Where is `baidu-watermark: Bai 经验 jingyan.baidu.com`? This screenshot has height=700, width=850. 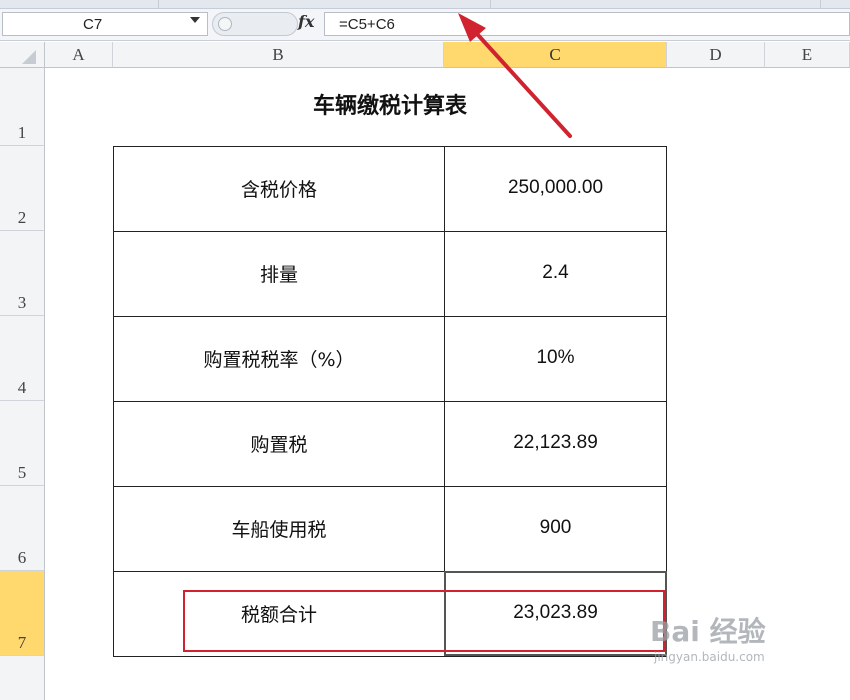
baidu-watermark: Bai 经验 jingyan.baidu.com is located at coordinates (708, 637).